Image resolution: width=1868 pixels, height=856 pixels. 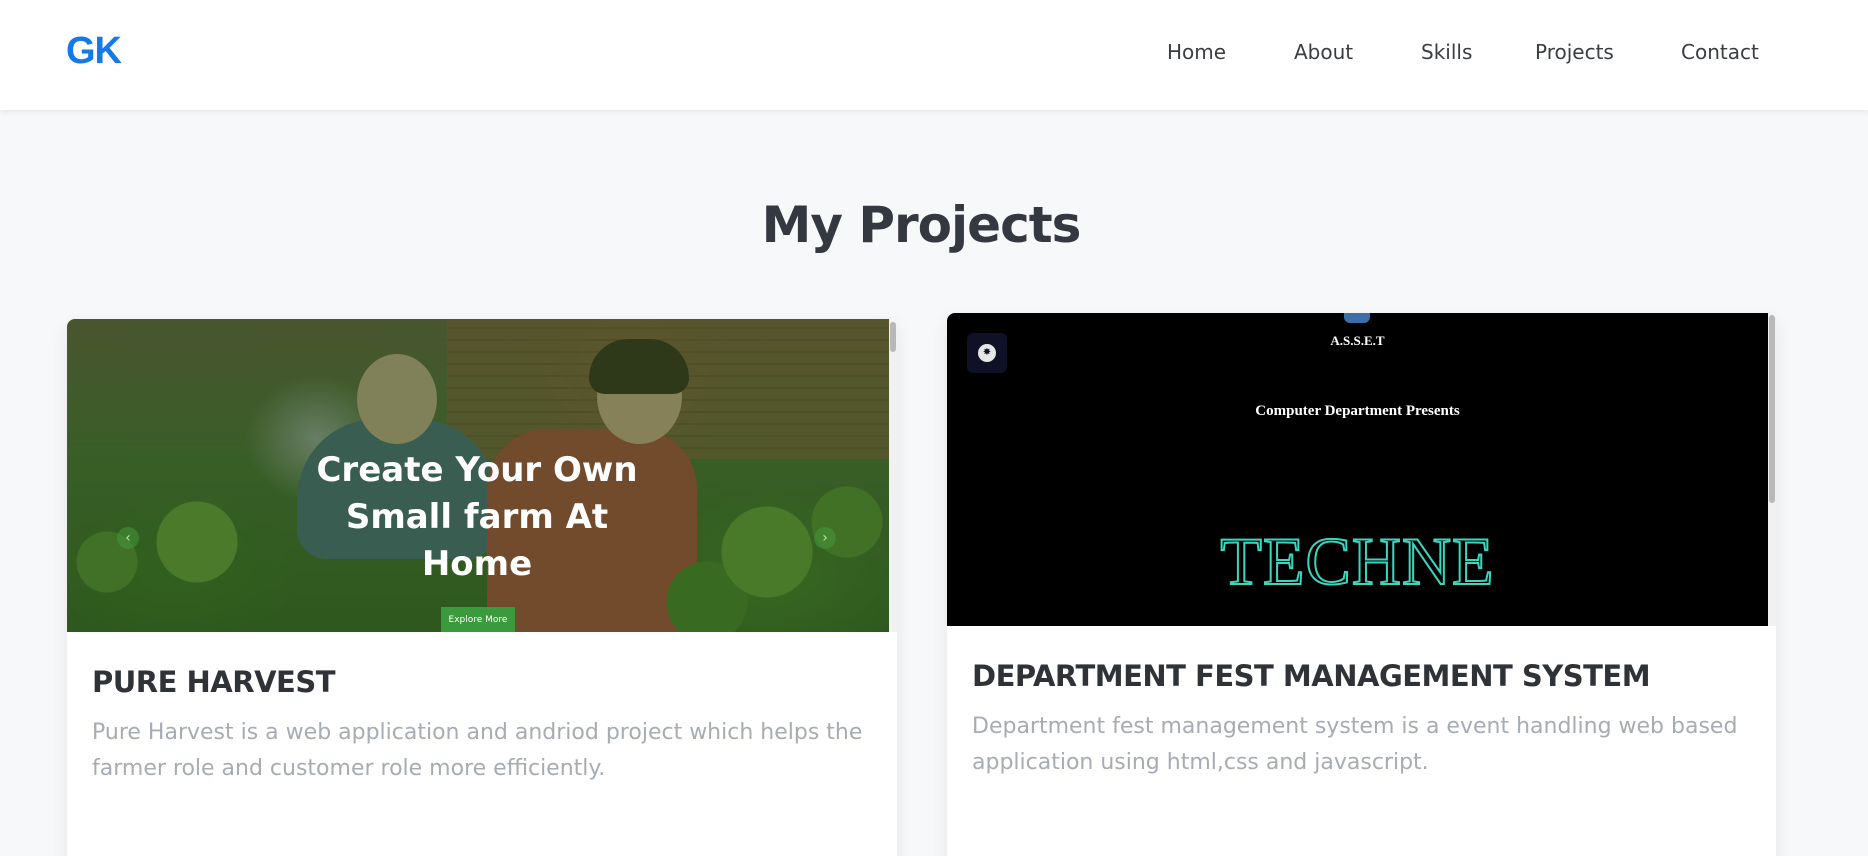 I want to click on org-name: A.S.S.E.T, so click(x=1357, y=340).